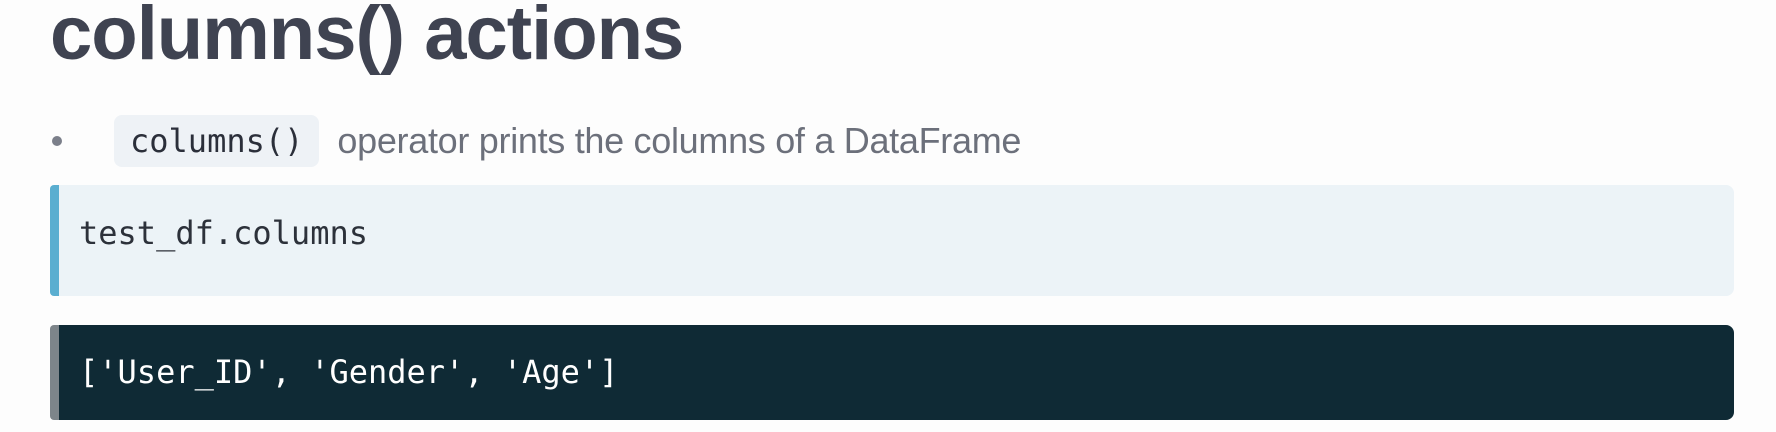 The width and height of the screenshot is (1776, 432). What do you see at coordinates (349, 372) in the screenshot?
I see `output-text: ['User_ID', 'Gender', 'Age']` at bounding box center [349, 372].